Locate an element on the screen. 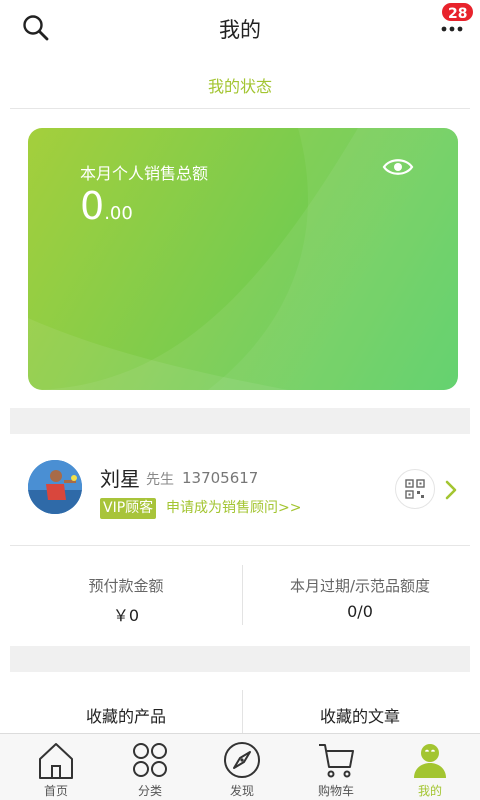 Image resolution: width=480 pixels, height=800 pixels. eye-icon is located at coordinates (398, 167).